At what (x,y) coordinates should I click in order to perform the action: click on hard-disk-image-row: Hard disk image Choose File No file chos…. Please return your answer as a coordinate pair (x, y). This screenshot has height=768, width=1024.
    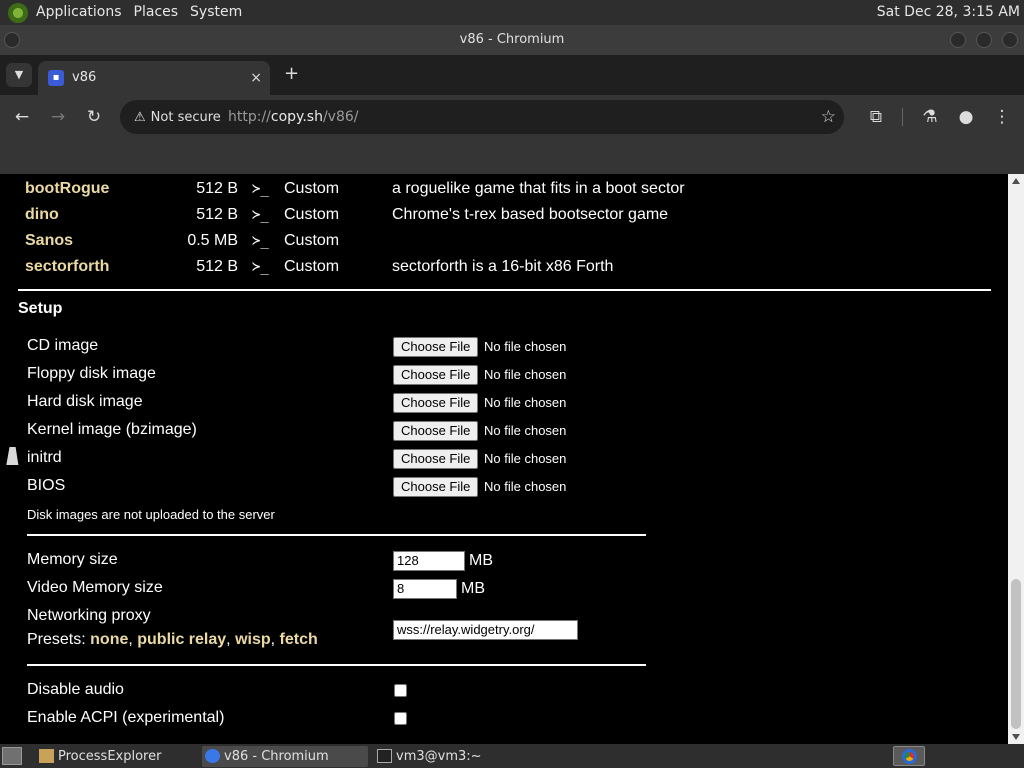
    Looking at the image, I should click on (377, 402).